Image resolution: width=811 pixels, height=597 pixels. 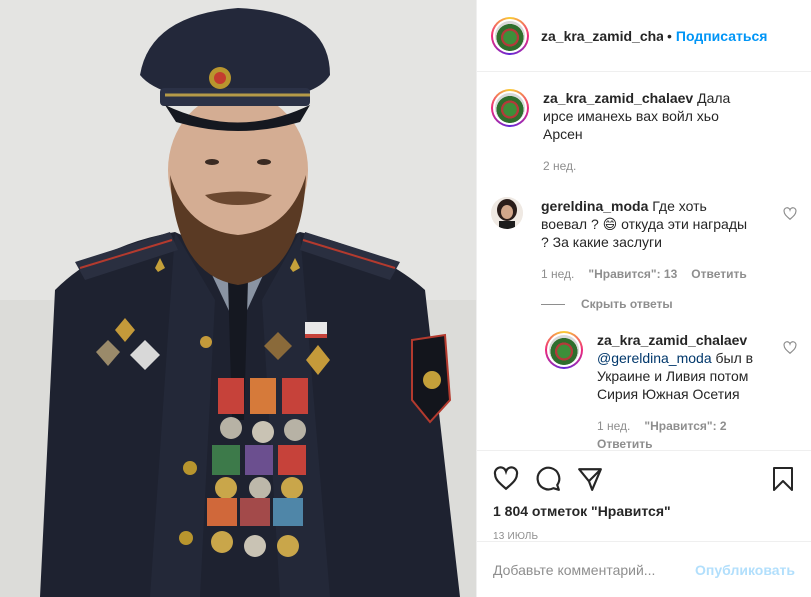 What do you see at coordinates (644, 511) in the screenshot?
I see `likes-count: 1 804 отметок "Нравится"` at bounding box center [644, 511].